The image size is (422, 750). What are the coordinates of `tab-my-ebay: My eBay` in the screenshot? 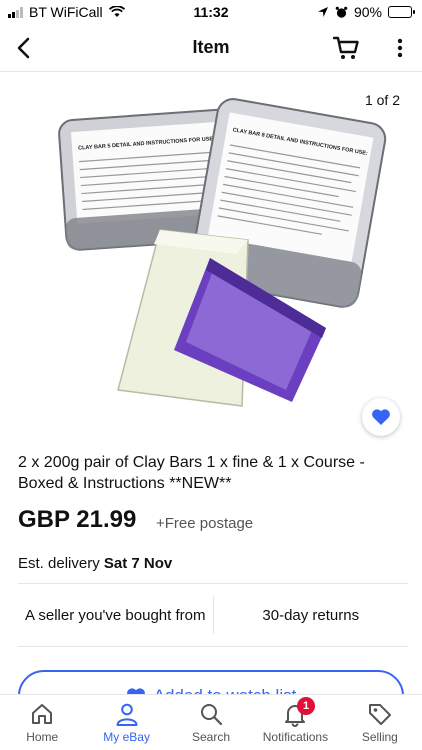 It's located at (126, 722).